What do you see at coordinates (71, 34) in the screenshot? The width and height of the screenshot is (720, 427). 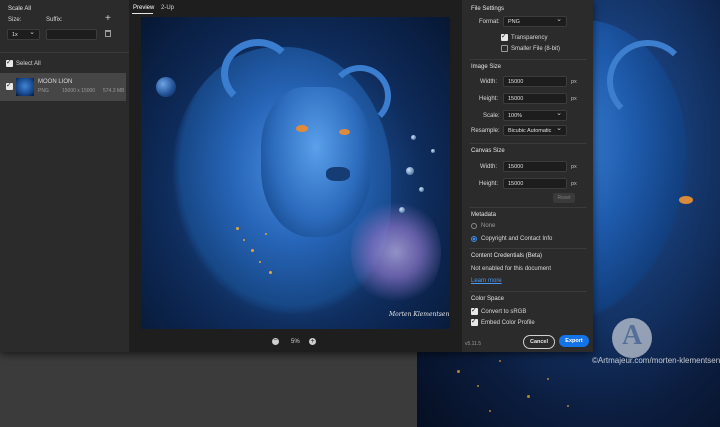 I see `suffix-input` at bounding box center [71, 34].